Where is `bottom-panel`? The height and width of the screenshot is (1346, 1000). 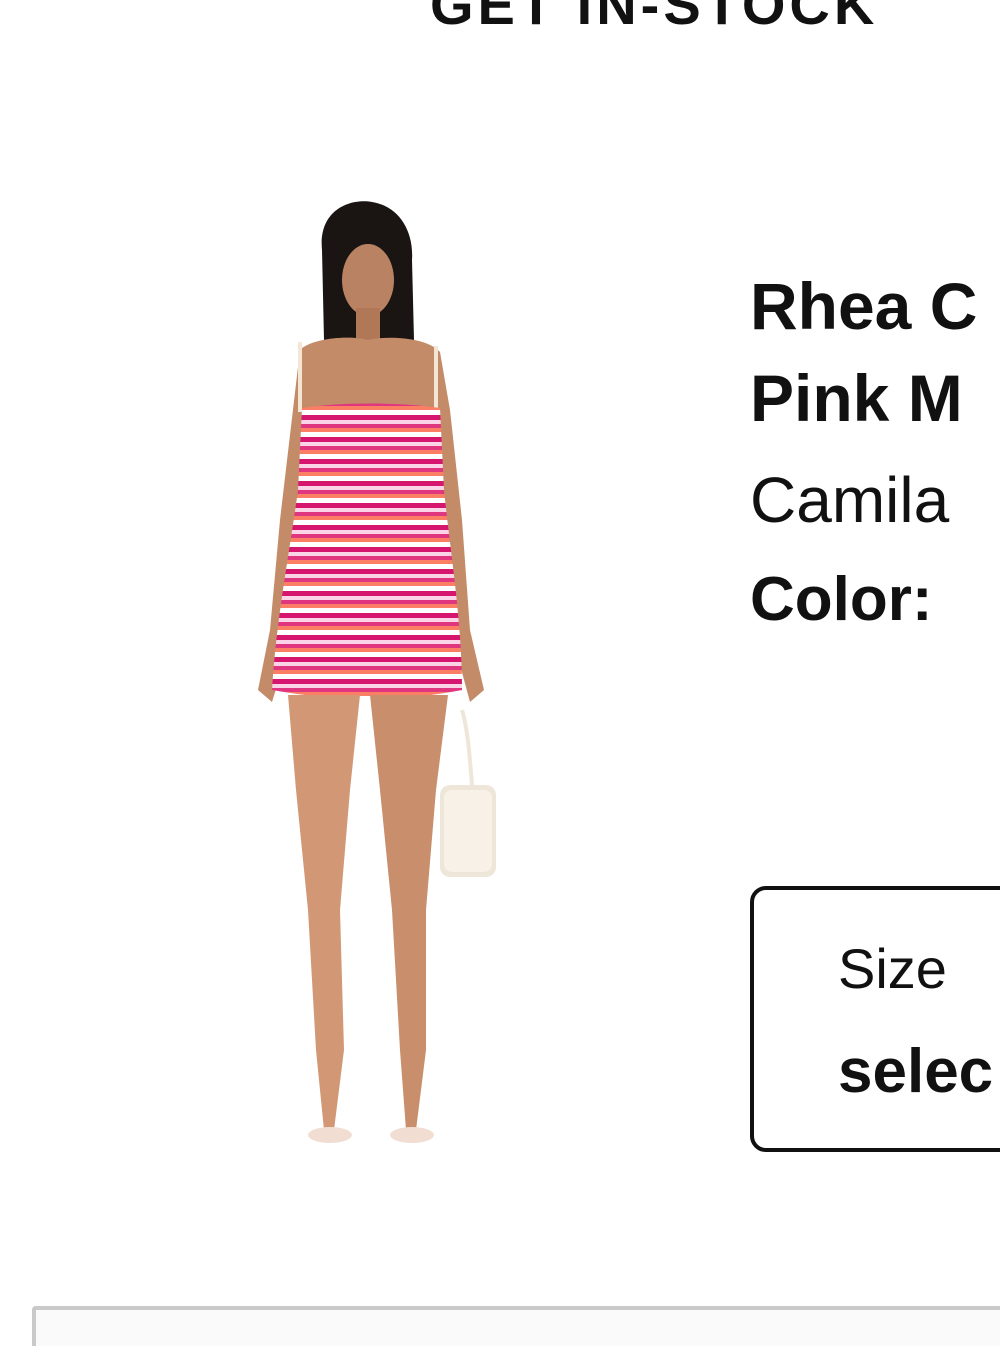 bottom-panel is located at coordinates (516, 1326).